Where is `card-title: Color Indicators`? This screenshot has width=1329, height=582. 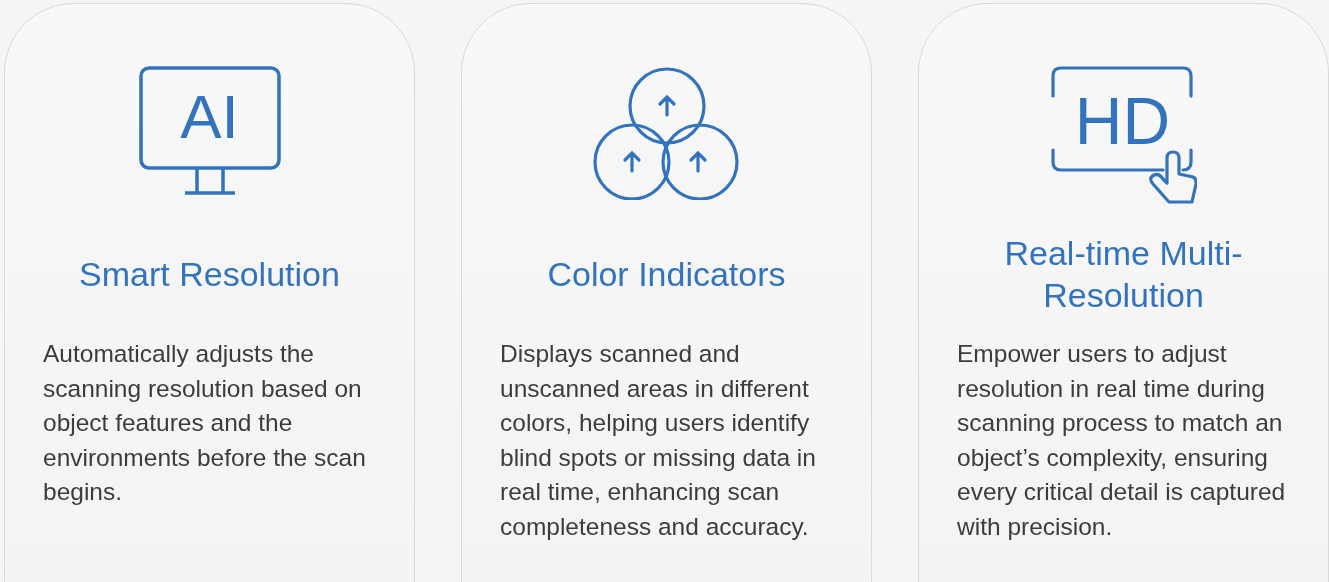
card-title: Color Indicators is located at coordinates (666, 274).